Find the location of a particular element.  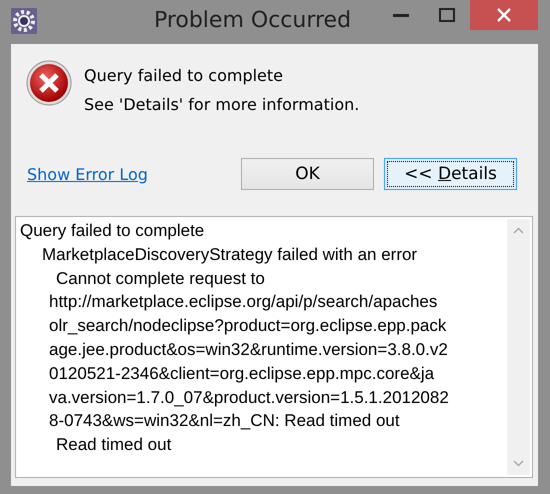

details-line: 0120521-2346&client=org.eclipse.epp.mpc.core&ja is located at coordinates (242, 373).